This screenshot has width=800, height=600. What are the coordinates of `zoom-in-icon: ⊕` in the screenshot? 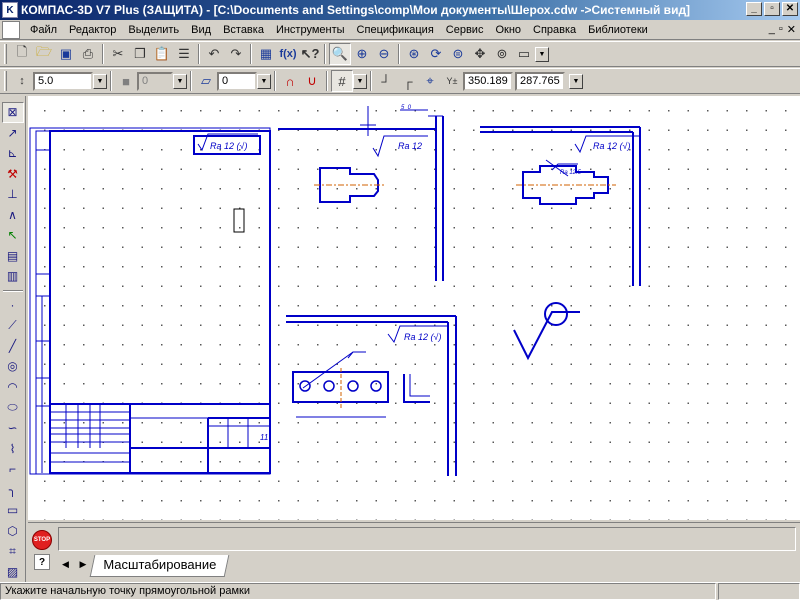 It's located at (362, 54).